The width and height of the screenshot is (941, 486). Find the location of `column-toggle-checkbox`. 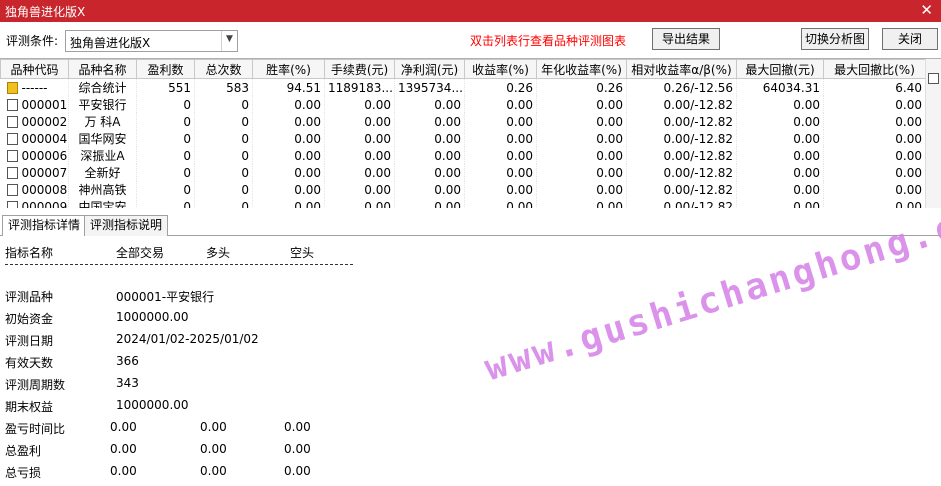

column-toggle-checkbox is located at coordinates (933, 78).